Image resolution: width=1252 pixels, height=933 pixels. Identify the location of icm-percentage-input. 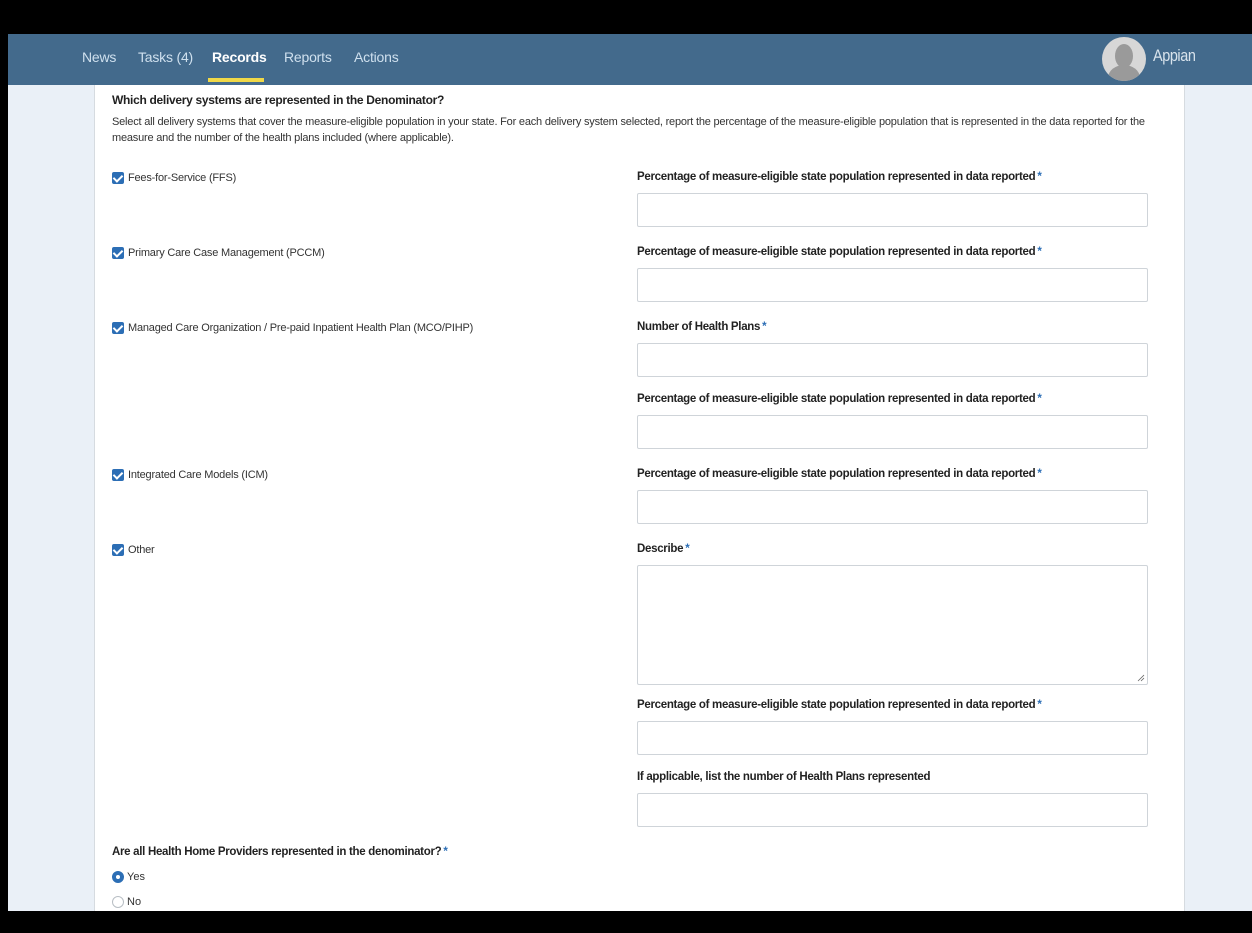
(892, 507).